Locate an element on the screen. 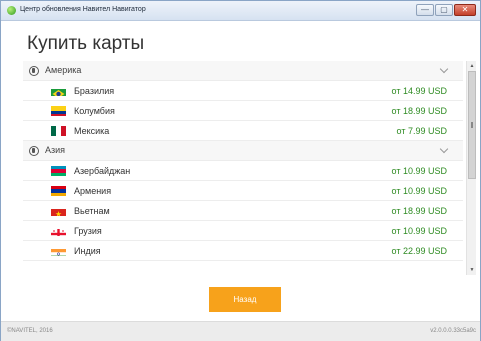 The image size is (481, 341). vertical-scrollbar: ▲ ▼ is located at coordinates (471, 168).